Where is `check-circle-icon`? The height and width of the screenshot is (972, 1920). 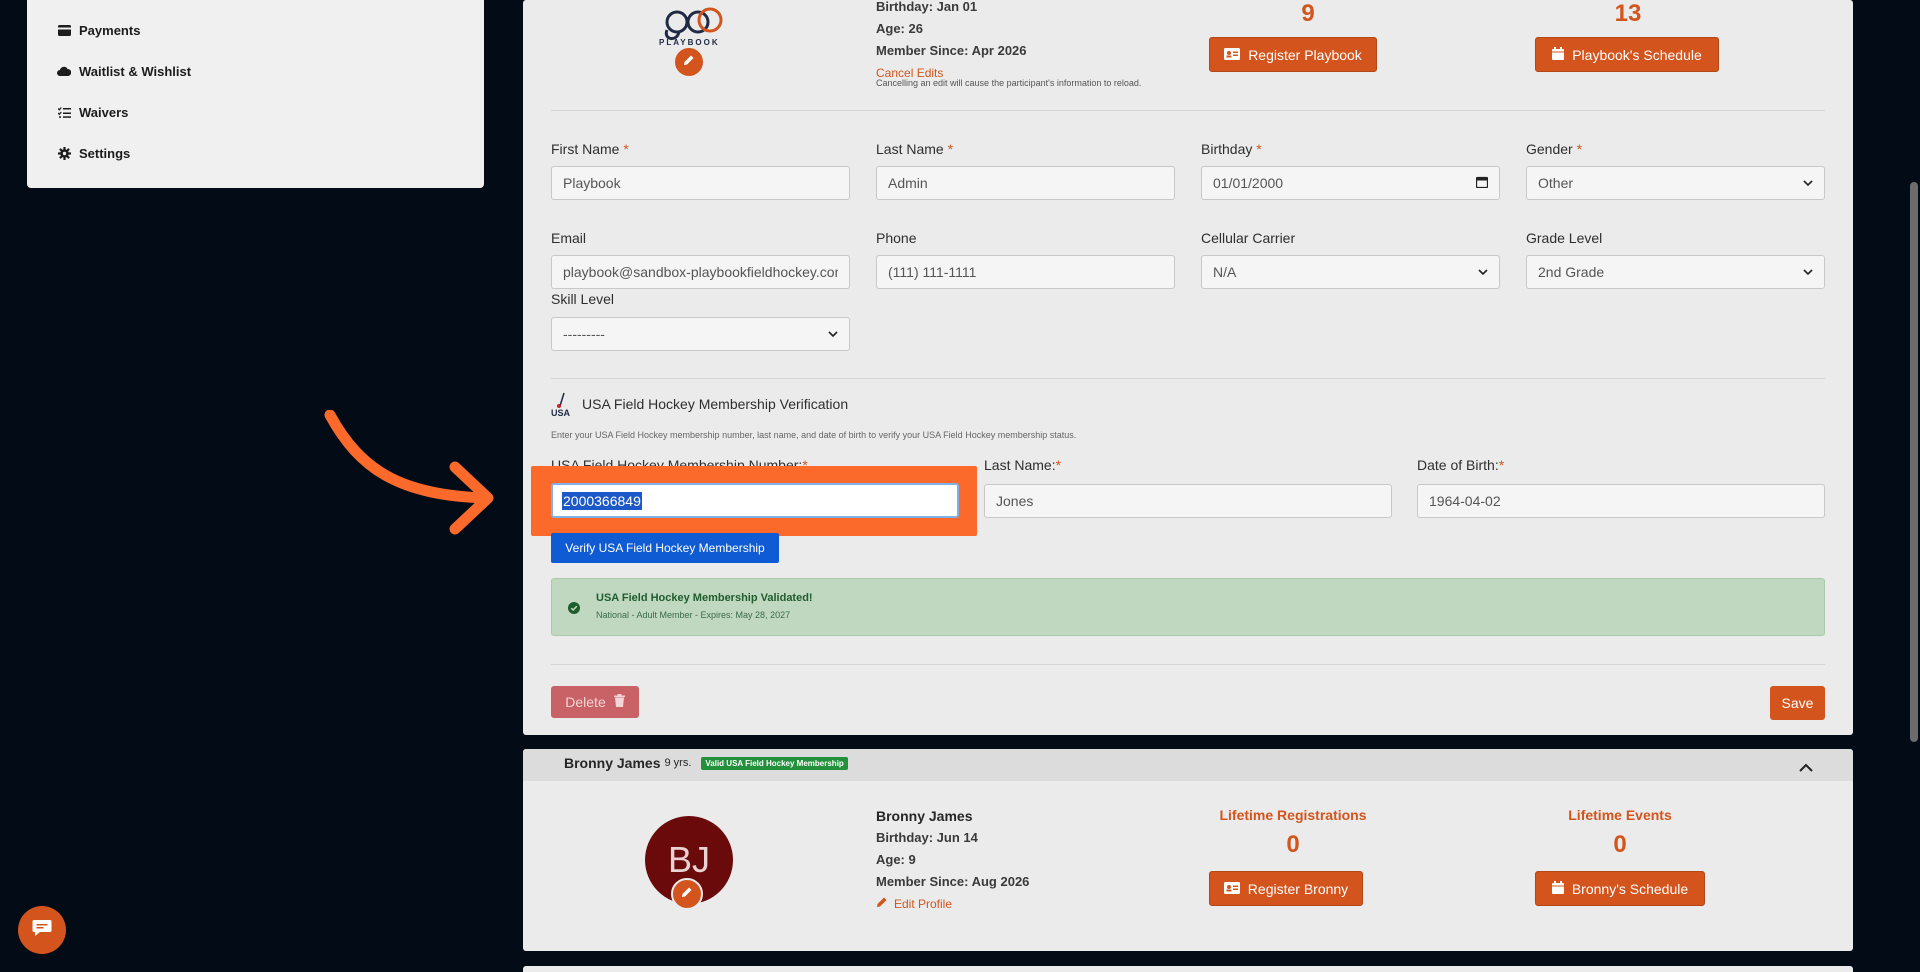
check-circle-icon is located at coordinates (574, 607).